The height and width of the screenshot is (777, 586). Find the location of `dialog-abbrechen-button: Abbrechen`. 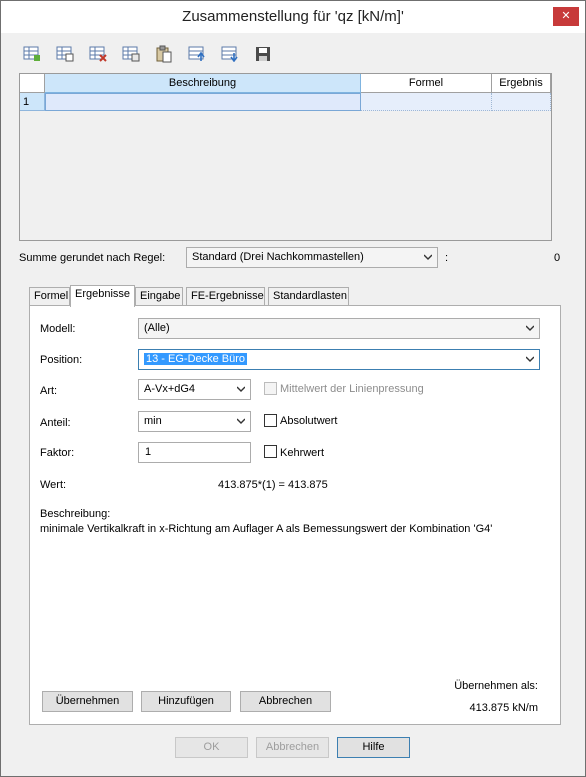

dialog-abbrechen-button: Abbrechen is located at coordinates (292, 747).